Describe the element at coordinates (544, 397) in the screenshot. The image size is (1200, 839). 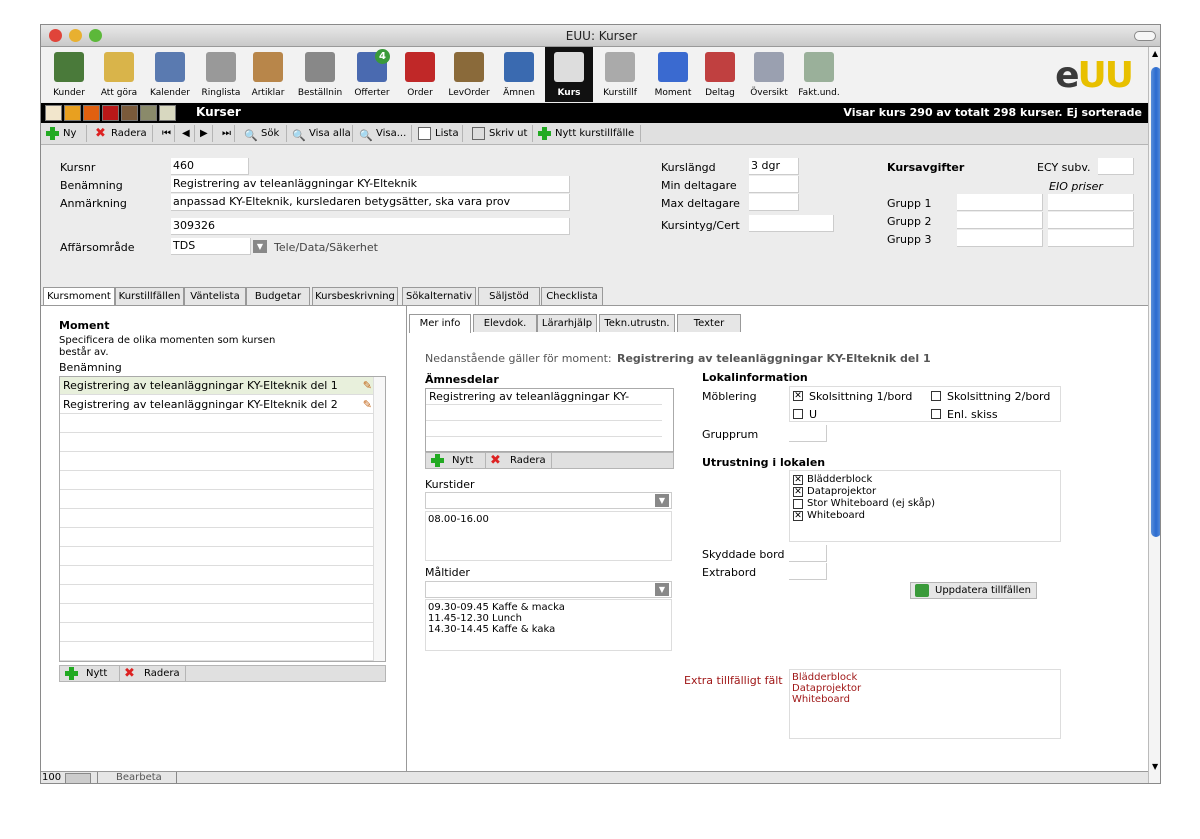
I see `list-item: Registrering av teleanläggningar KY-` at that location.